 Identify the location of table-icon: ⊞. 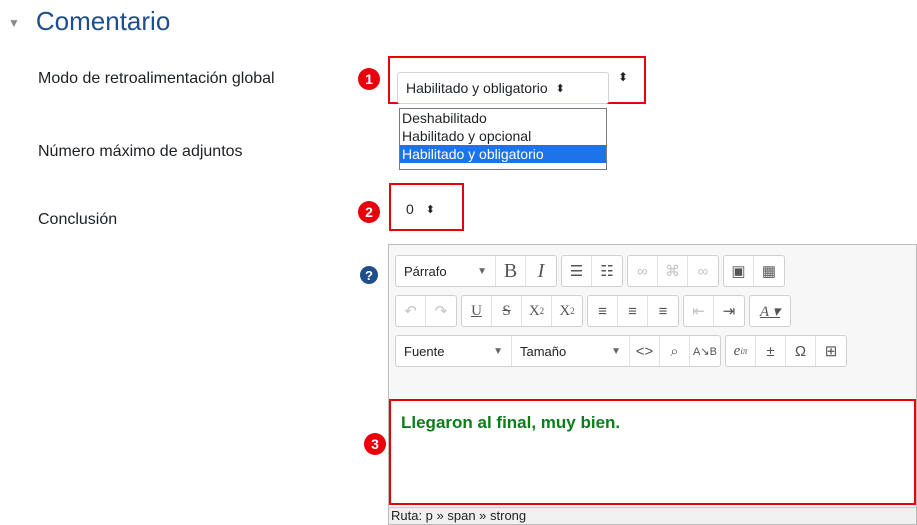
(831, 351).